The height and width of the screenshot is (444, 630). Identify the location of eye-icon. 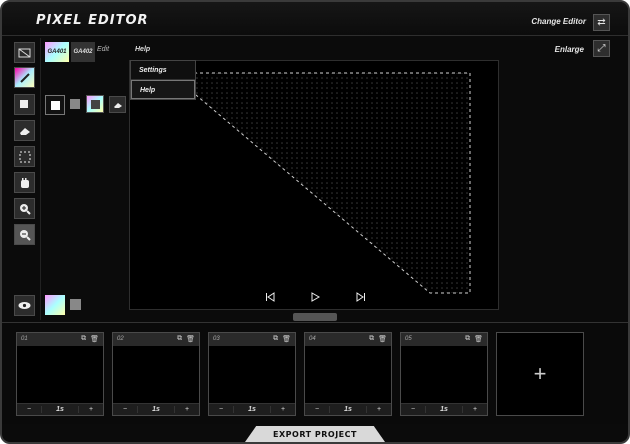
(24, 305).